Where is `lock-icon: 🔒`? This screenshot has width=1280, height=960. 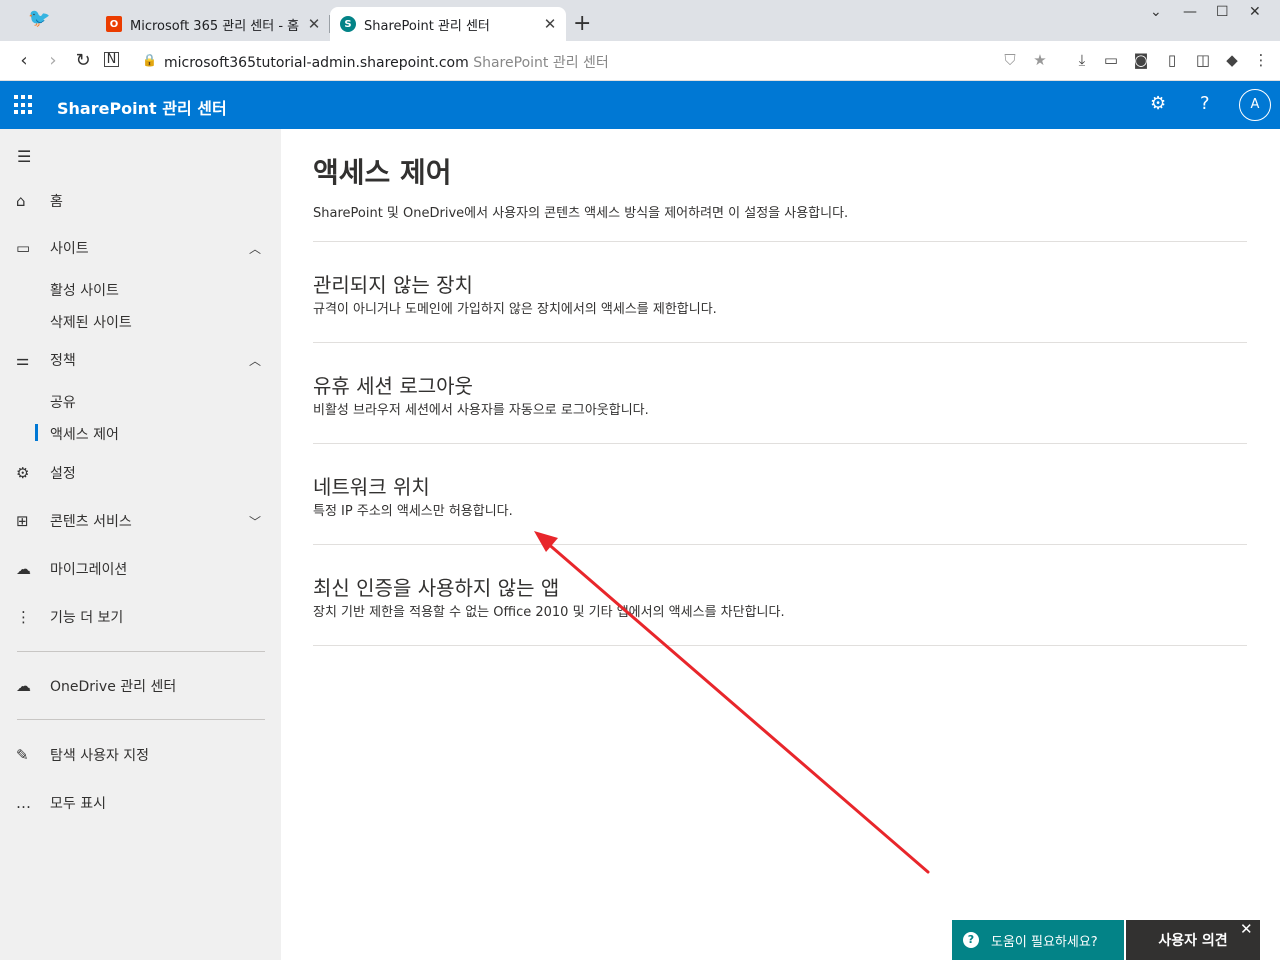
lock-icon: 🔒 is located at coordinates (149, 60).